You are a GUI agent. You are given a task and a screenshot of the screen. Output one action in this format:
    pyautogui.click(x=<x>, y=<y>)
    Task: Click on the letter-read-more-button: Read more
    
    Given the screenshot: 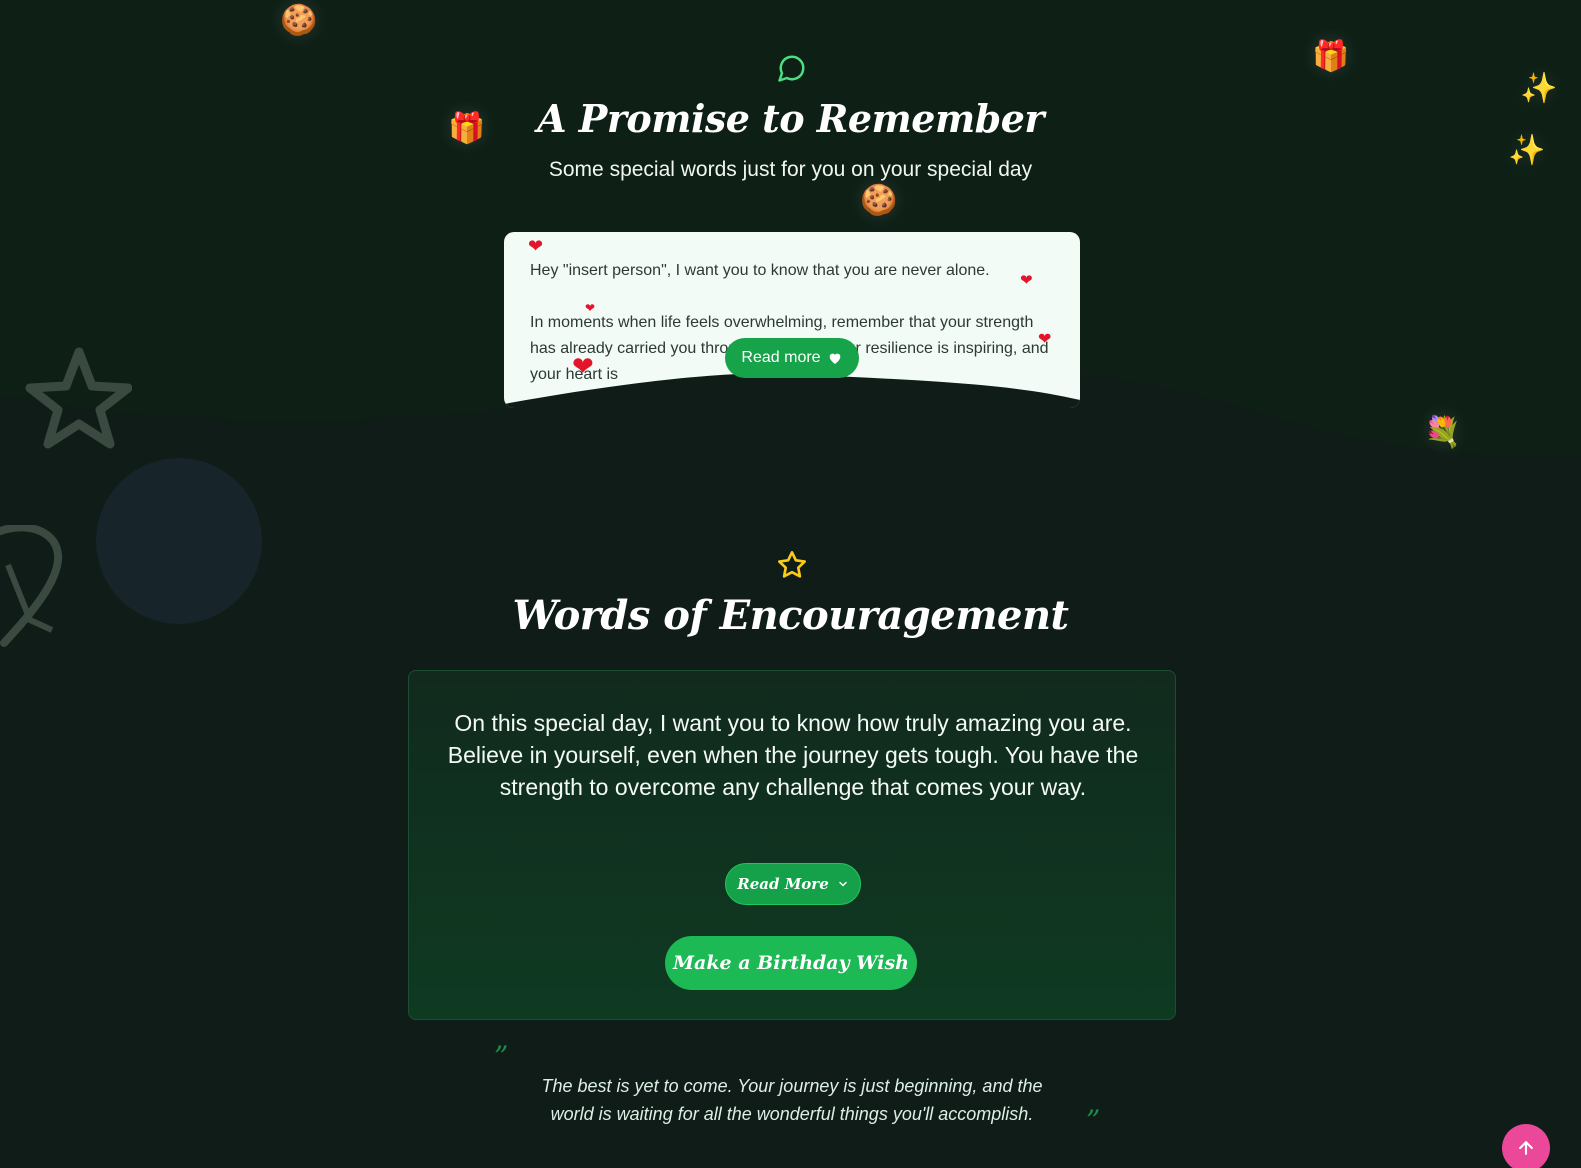 What is the action you would take?
    pyautogui.click(x=792, y=358)
    